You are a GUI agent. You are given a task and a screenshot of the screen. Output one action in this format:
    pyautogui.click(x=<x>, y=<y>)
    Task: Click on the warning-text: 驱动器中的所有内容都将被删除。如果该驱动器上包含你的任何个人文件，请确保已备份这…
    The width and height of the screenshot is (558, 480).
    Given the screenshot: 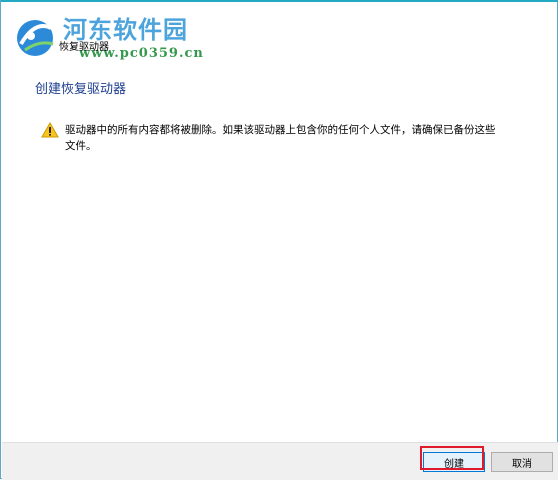 What is the action you would take?
    pyautogui.click(x=280, y=138)
    